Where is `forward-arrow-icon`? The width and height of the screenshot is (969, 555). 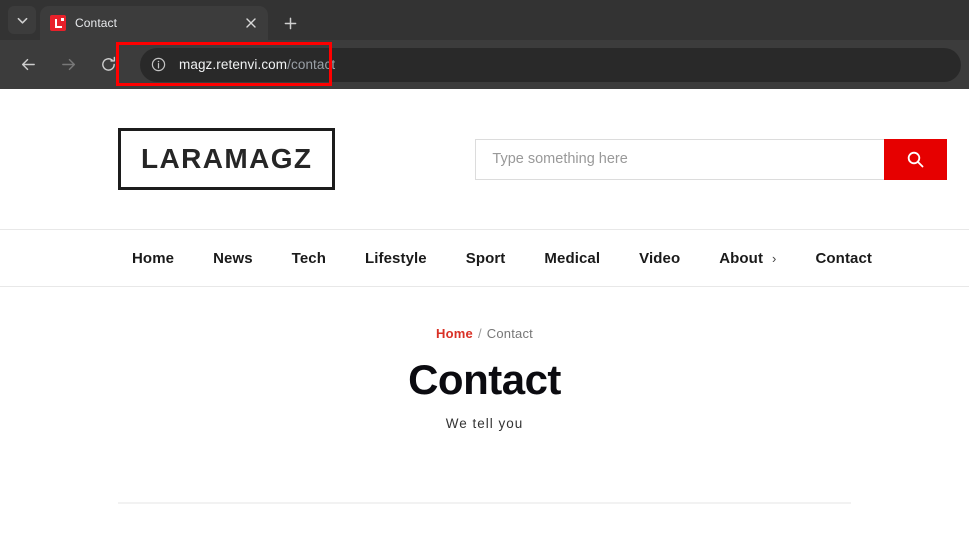 forward-arrow-icon is located at coordinates (68, 64).